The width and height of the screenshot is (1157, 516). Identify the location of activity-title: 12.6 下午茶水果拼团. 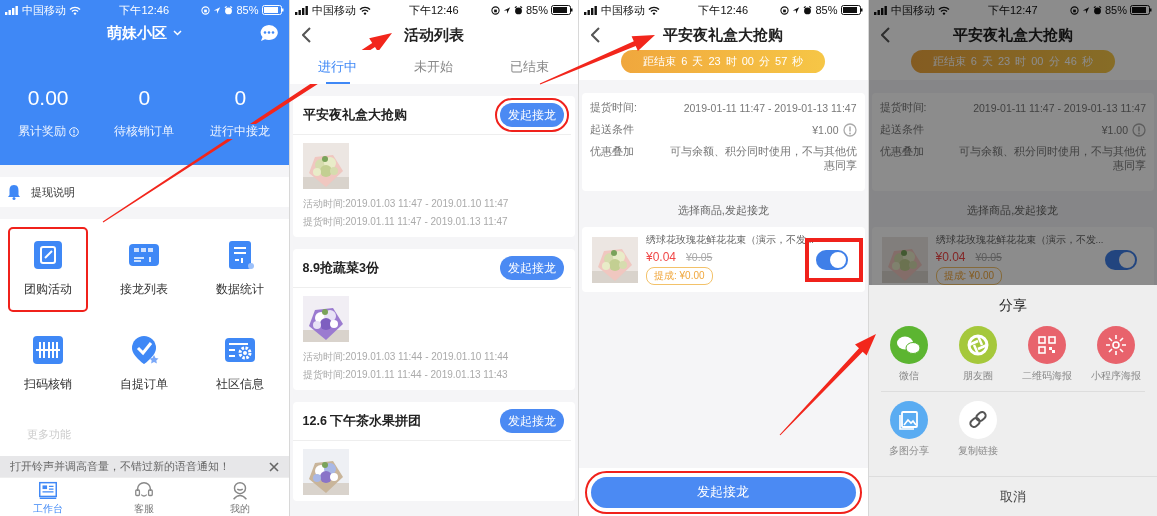
(362, 421).